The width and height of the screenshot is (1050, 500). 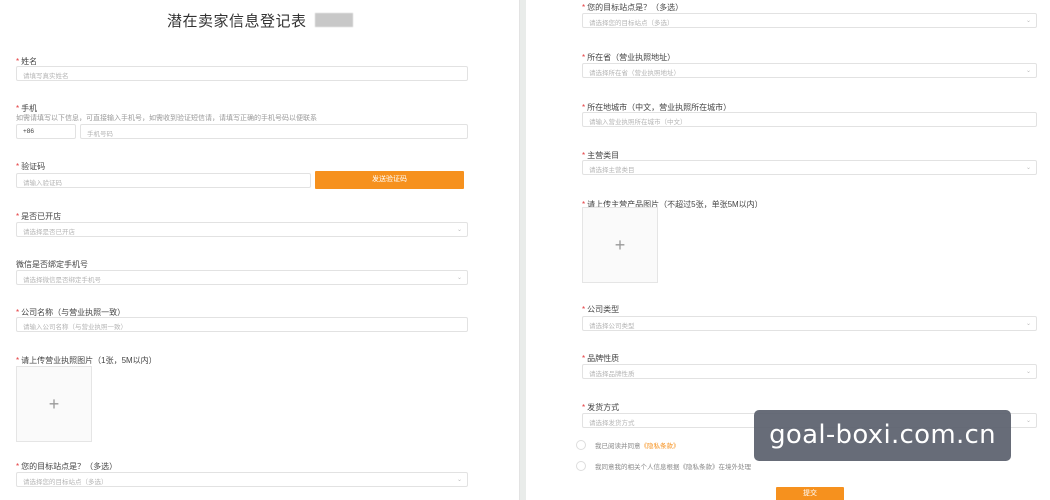 What do you see at coordinates (809, 20) in the screenshot?
I see `target-select-right: 请选择您的目标站点（多选） ⌄` at bounding box center [809, 20].